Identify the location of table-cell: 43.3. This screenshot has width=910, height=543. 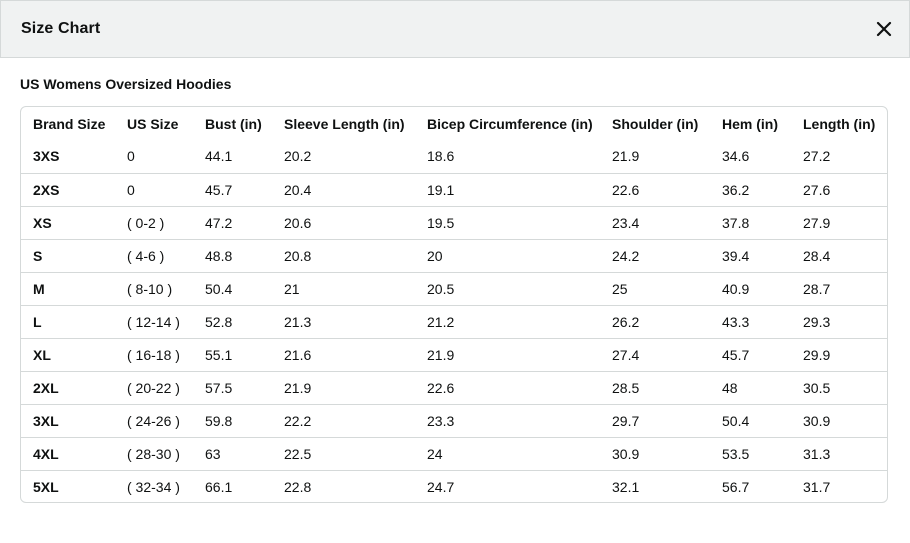
(750, 321).